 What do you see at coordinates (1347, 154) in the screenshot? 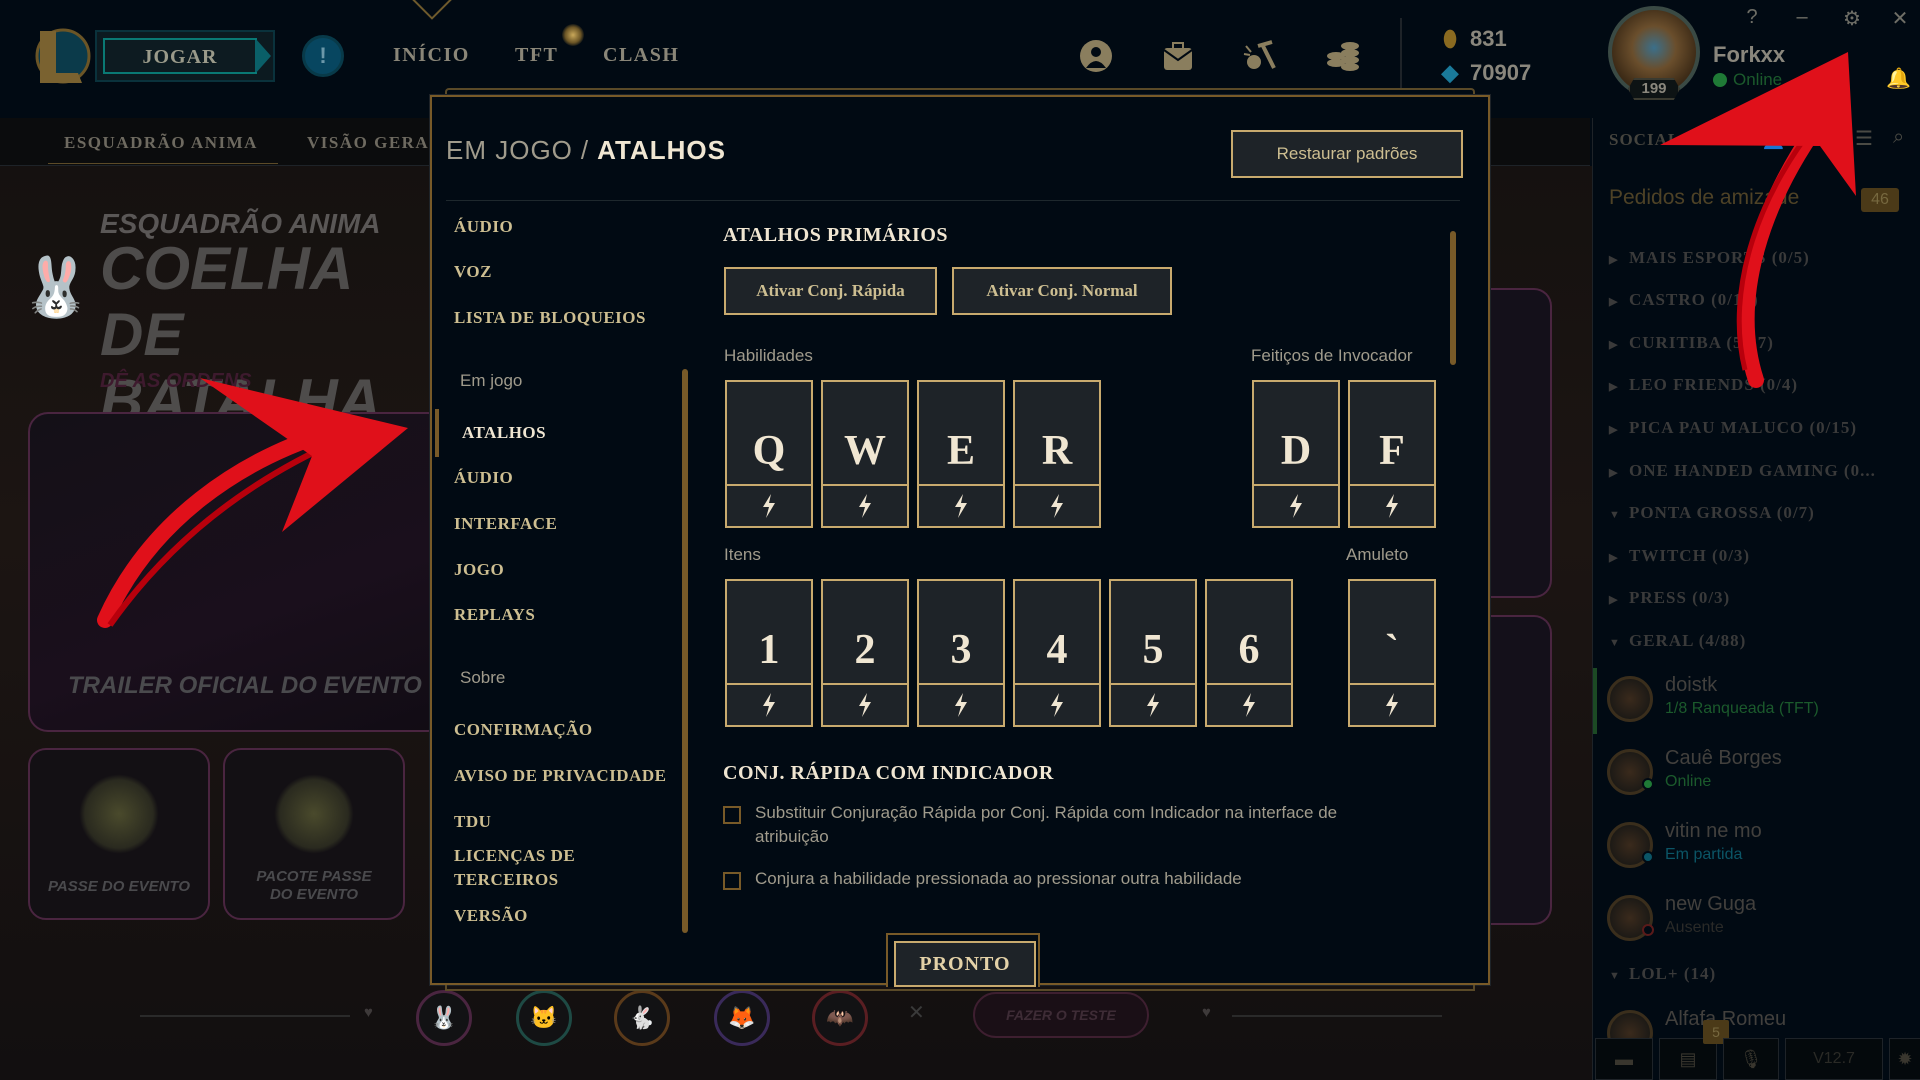
I see `restore-defaults-button: Restaurar padrões` at bounding box center [1347, 154].